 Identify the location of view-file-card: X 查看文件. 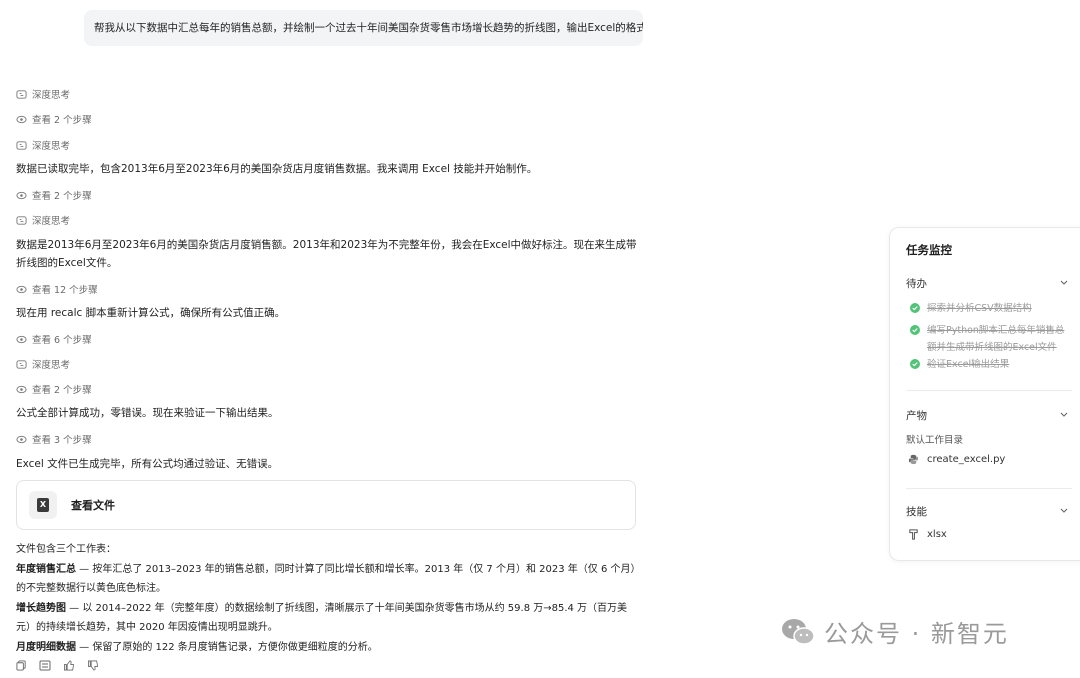
(326, 505).